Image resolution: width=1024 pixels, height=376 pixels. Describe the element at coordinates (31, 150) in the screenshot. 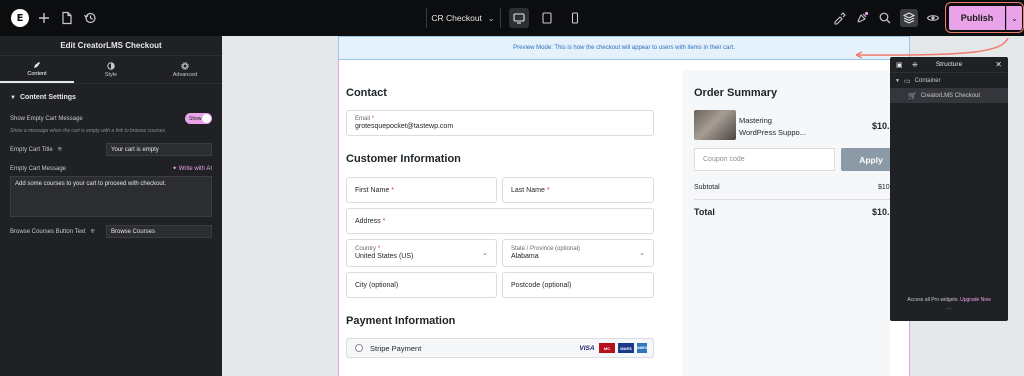

I see `control-label-text: Empty Cart Title` at that location.